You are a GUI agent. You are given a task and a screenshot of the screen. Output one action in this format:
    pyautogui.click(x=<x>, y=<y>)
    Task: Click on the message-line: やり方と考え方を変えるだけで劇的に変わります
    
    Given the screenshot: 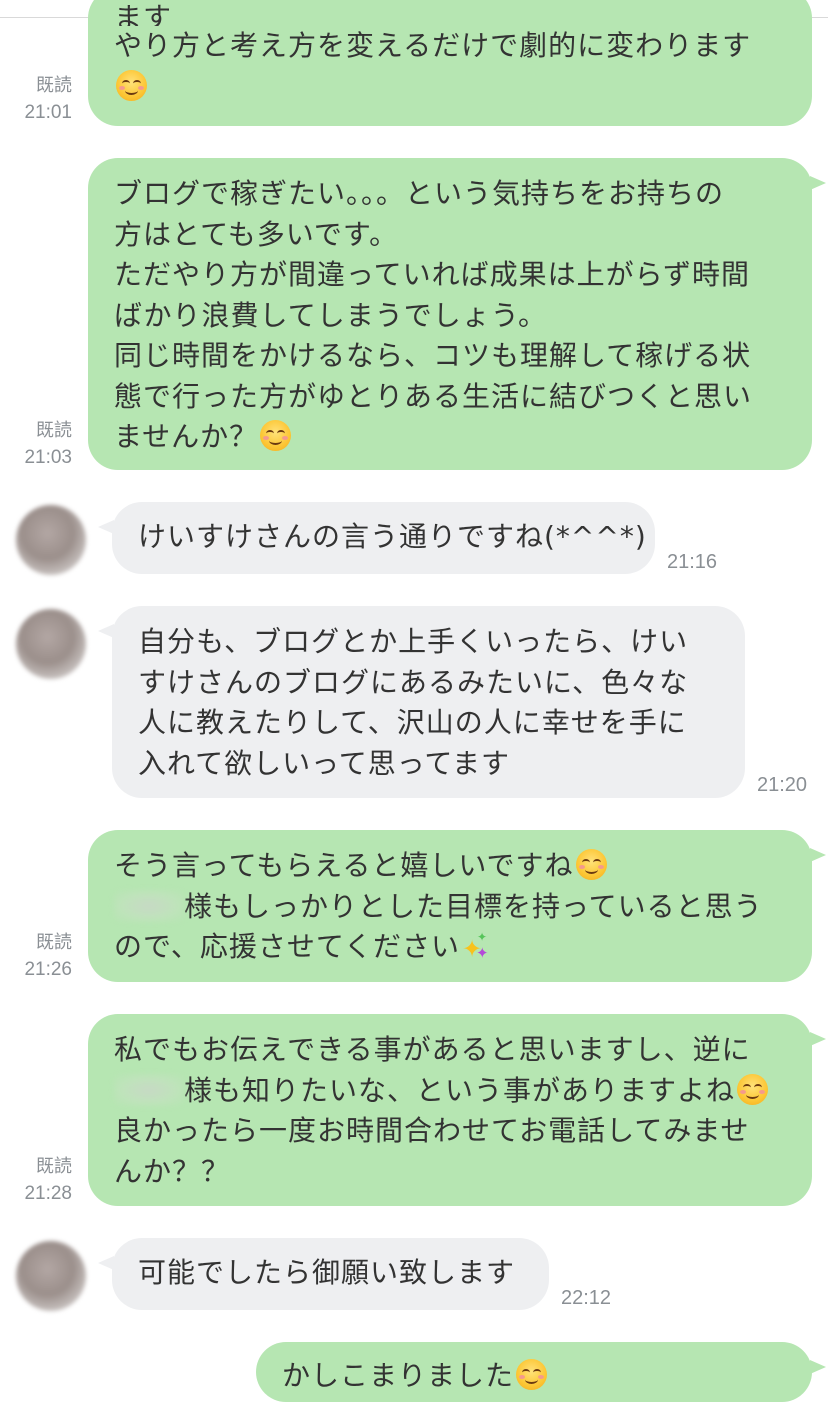 What is the action you would take?
    pyautogui.click(x=433, y=45)
    